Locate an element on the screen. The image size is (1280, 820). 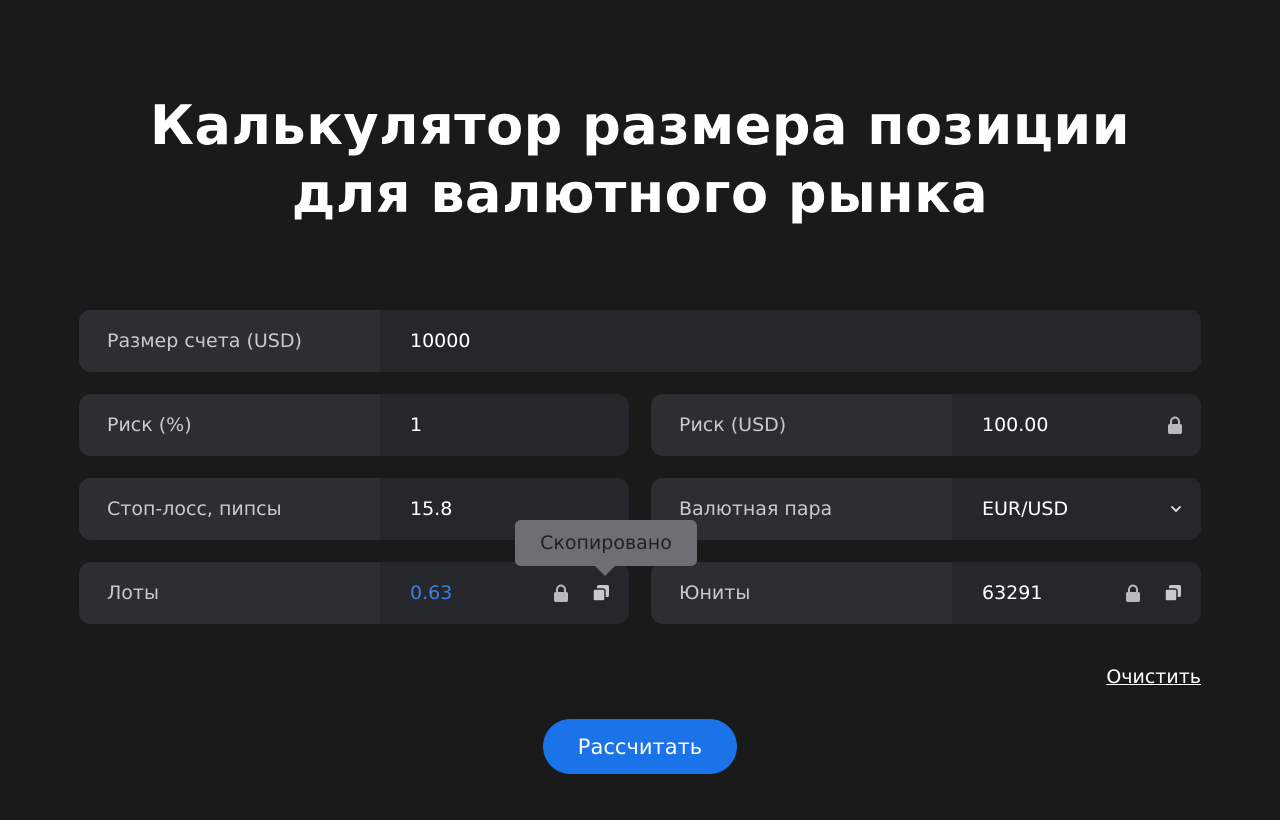
risk-percent-input: 1 is located at coordinates (504, 425).